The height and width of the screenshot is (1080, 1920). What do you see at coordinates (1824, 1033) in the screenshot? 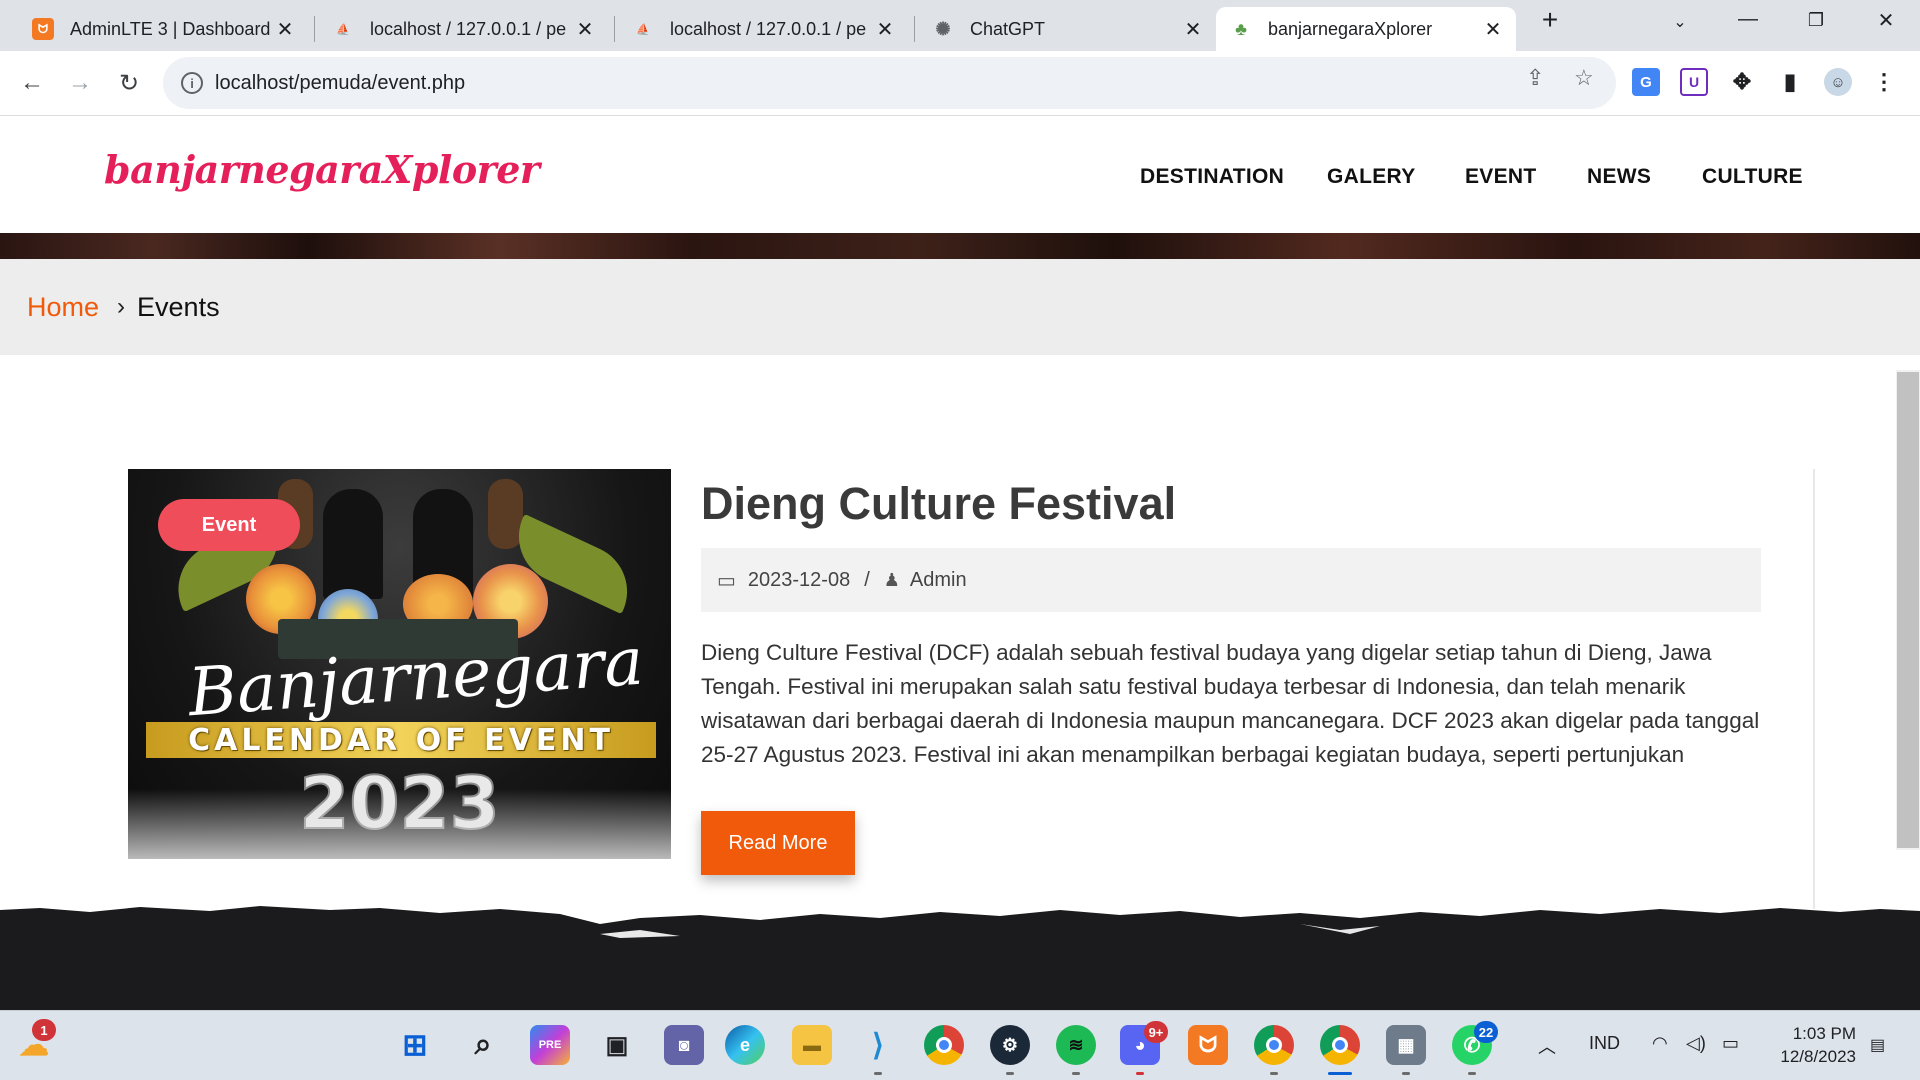
I see `clock-time: 1:03 PM` at bounding box center [1824, 1033].